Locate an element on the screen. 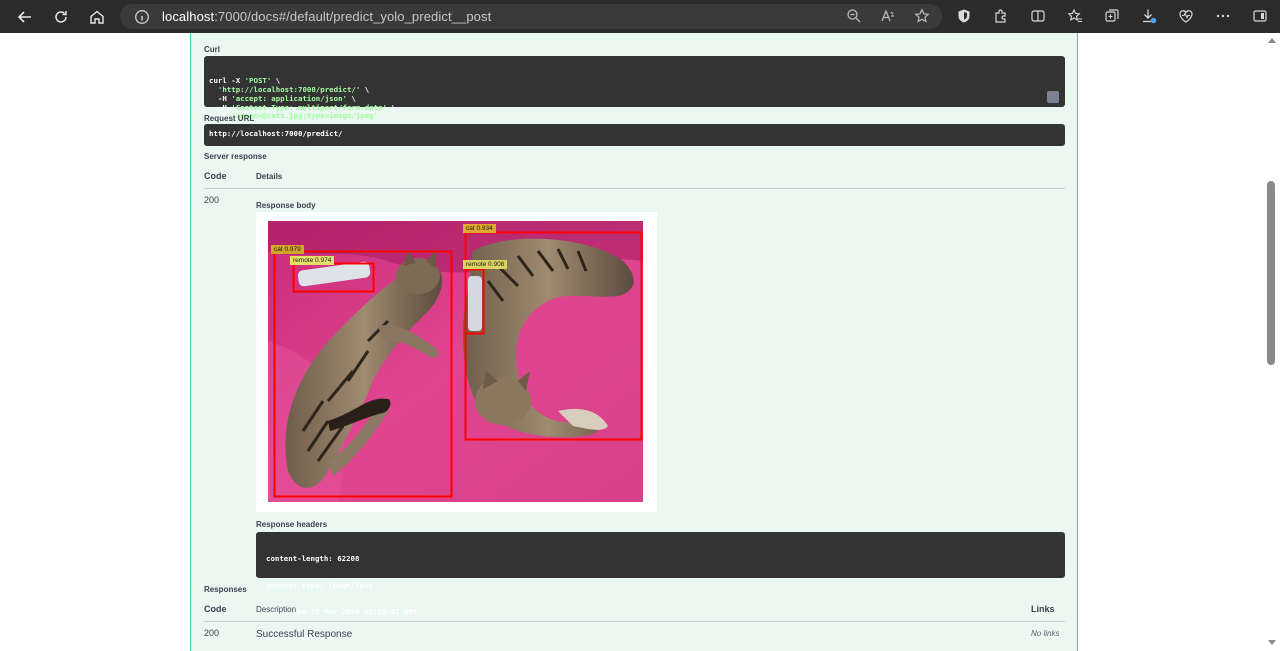  collections-icon is located at coordinates (1112, 16).